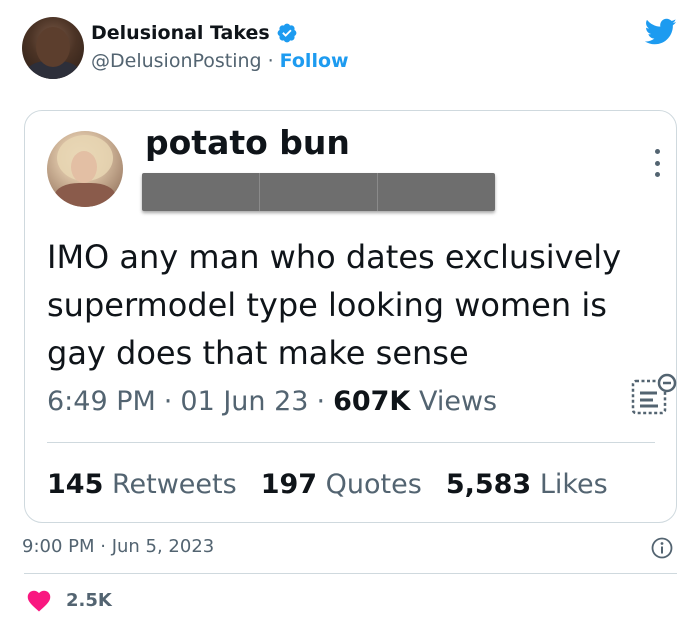  Describe the element at coordinates (118, 546) in the screenshot. I see `tweet-timestamp: 9:00 PM · Jun 5, 2023` at that location.